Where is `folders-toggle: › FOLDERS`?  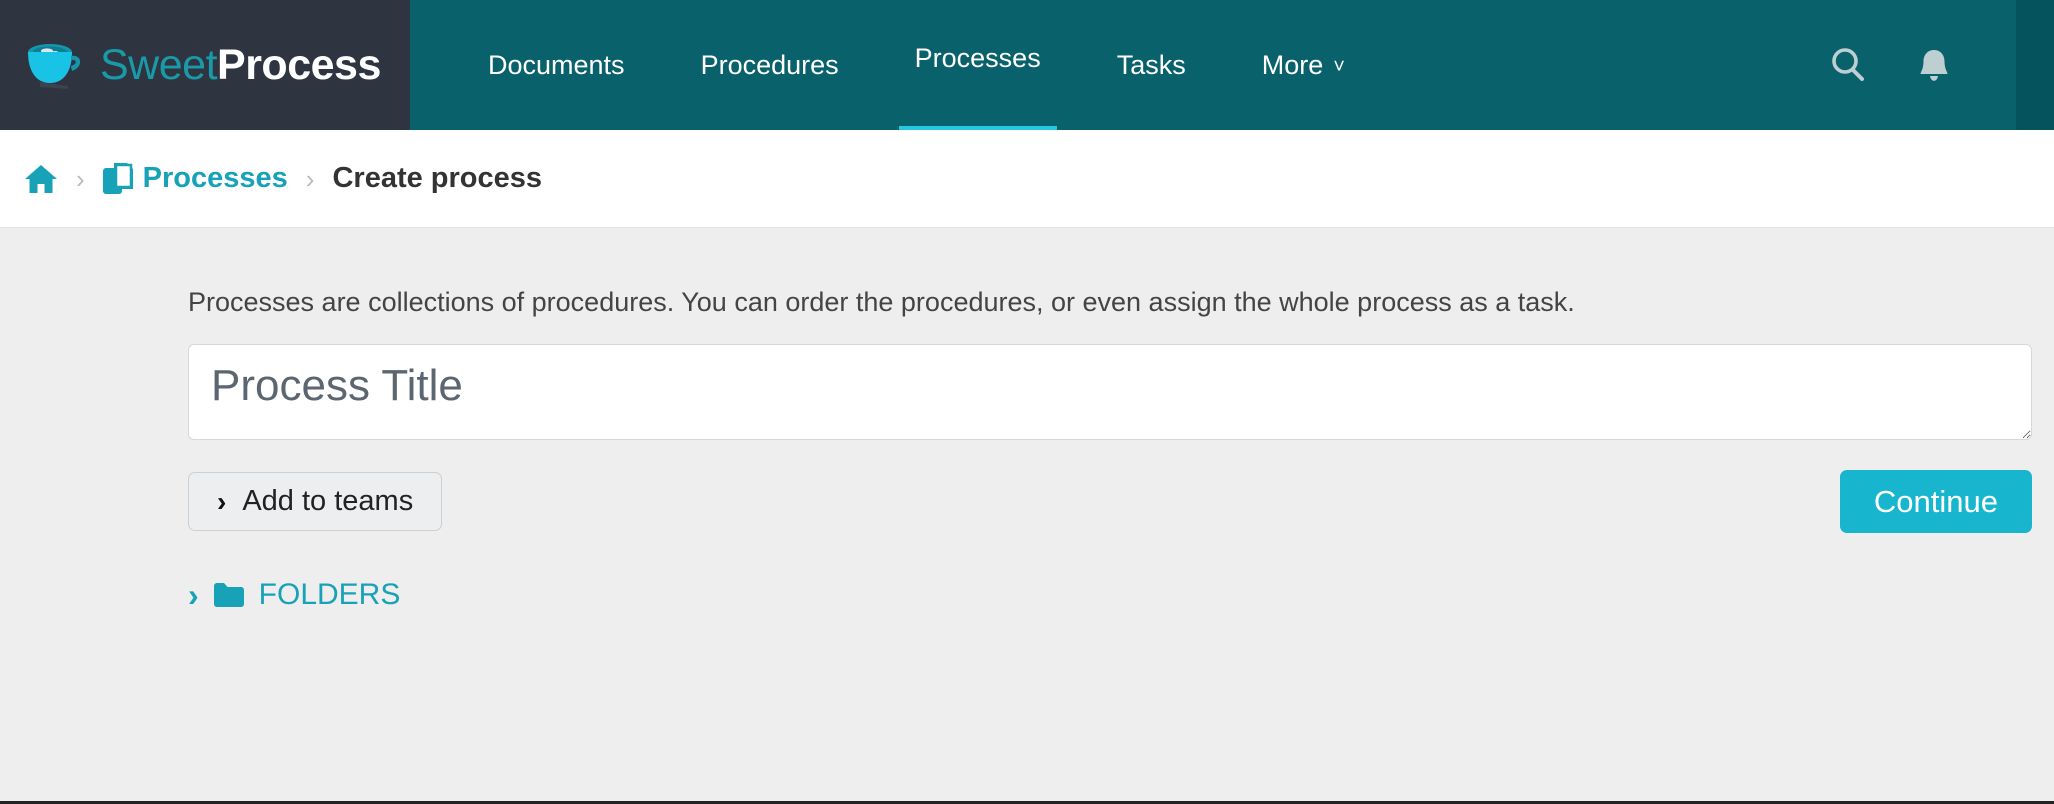 folders-toggle: › FOLDERS is located at coordinates (294, 595).